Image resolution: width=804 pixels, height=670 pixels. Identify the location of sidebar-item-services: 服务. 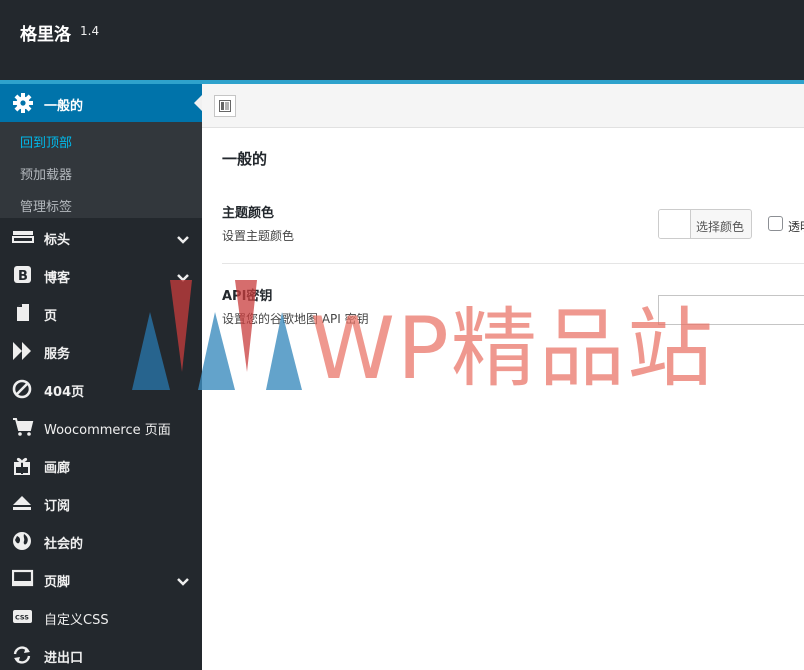
(101, 351).